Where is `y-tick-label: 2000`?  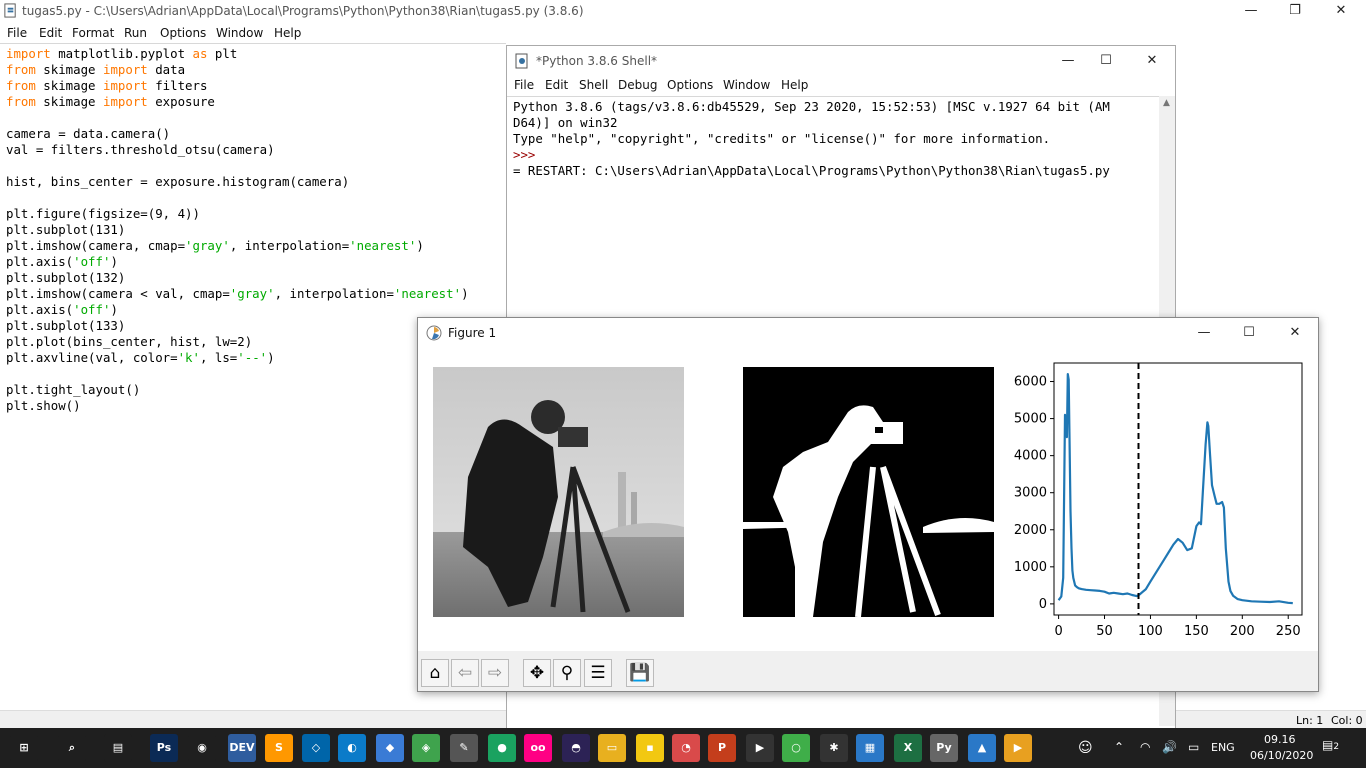
y-tick-label: 2000 is located at coordinates (1030, 530).